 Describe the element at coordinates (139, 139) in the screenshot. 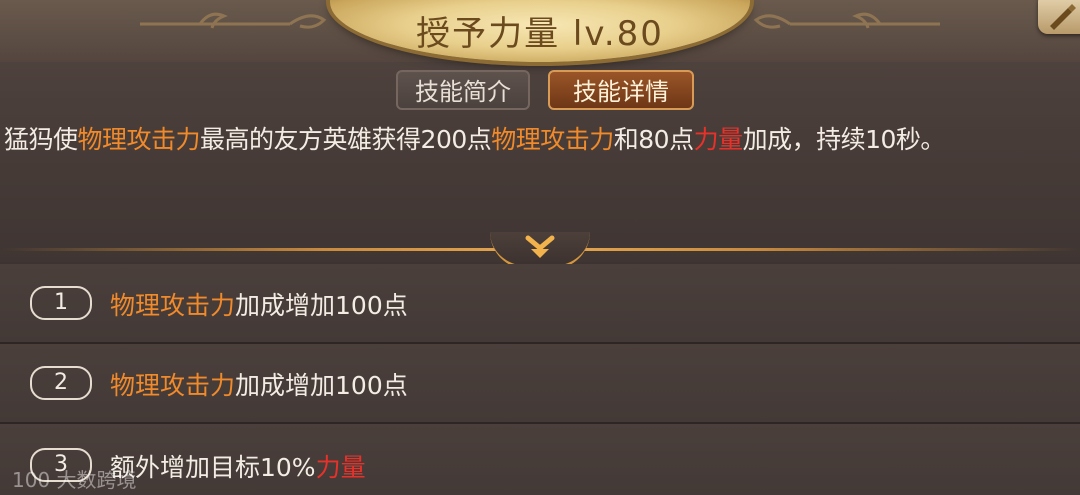

I see `desc-highlight-1: 物理攻击力` at that location.